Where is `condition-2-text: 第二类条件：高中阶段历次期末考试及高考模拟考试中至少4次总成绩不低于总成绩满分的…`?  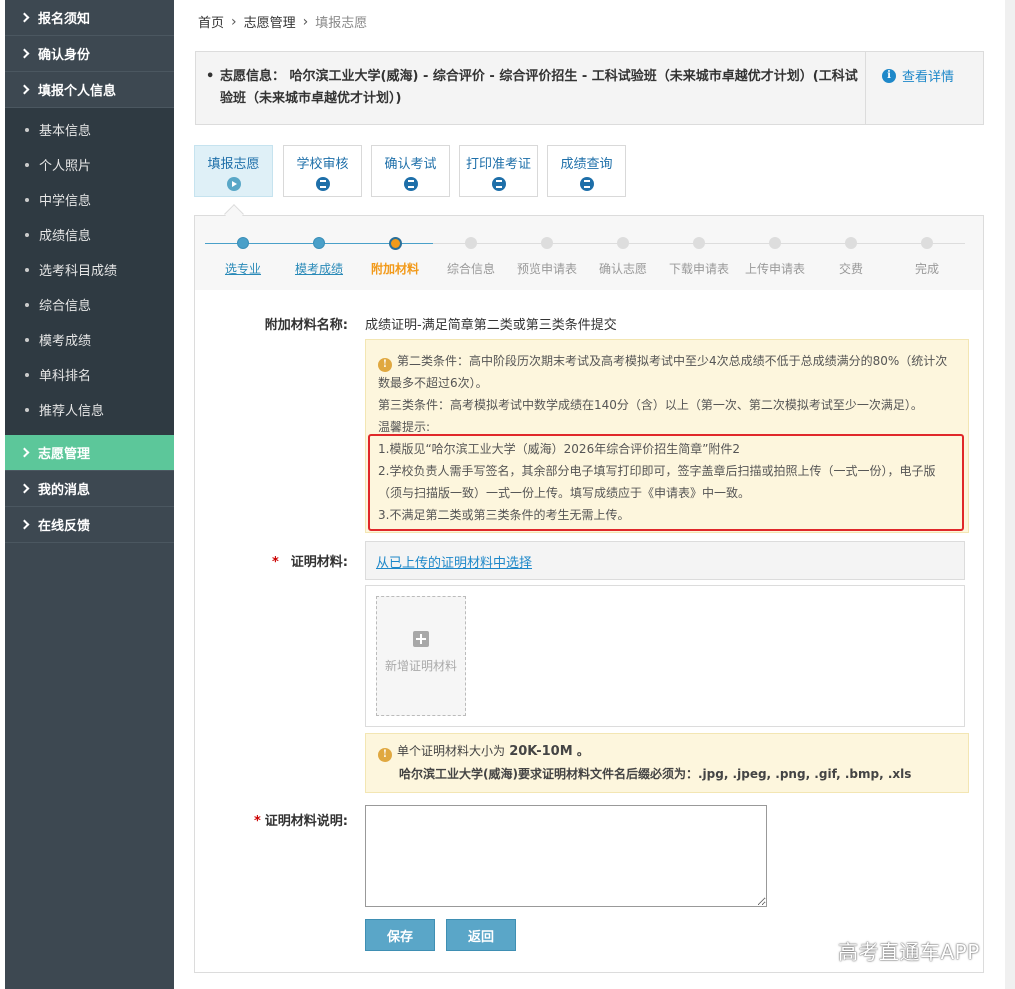
condition-2-text: 第二类条件：高中阶段历次期末考试及高考模拟考试中至少4次总成绩不低于总成绩满分的… is located at coordinates (672, 361).